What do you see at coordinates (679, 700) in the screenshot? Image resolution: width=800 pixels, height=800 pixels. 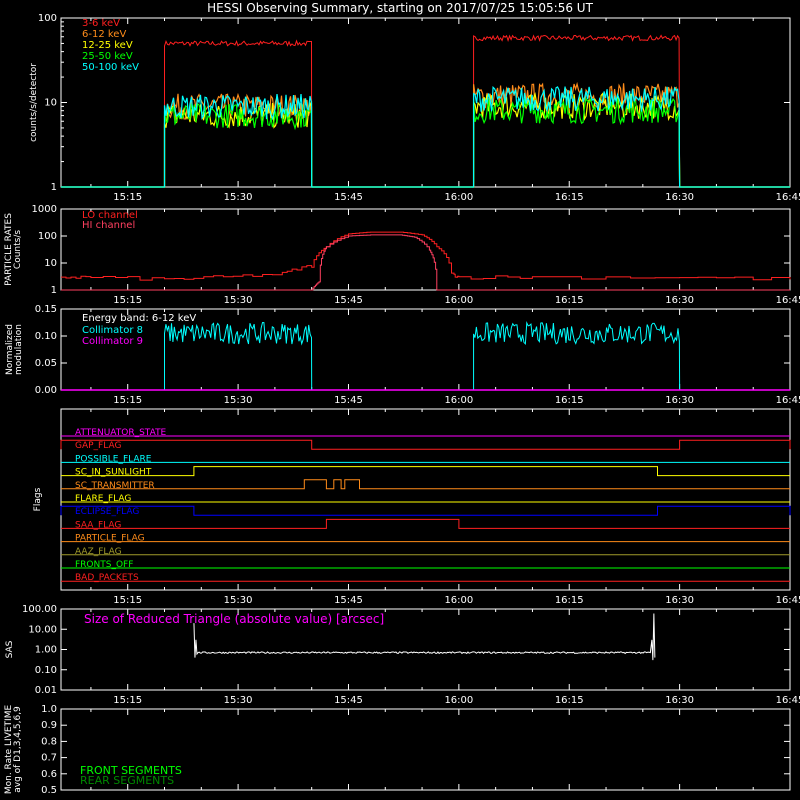 I see `sas-xtick-label: 16:30` at bounding box center [679, 700].